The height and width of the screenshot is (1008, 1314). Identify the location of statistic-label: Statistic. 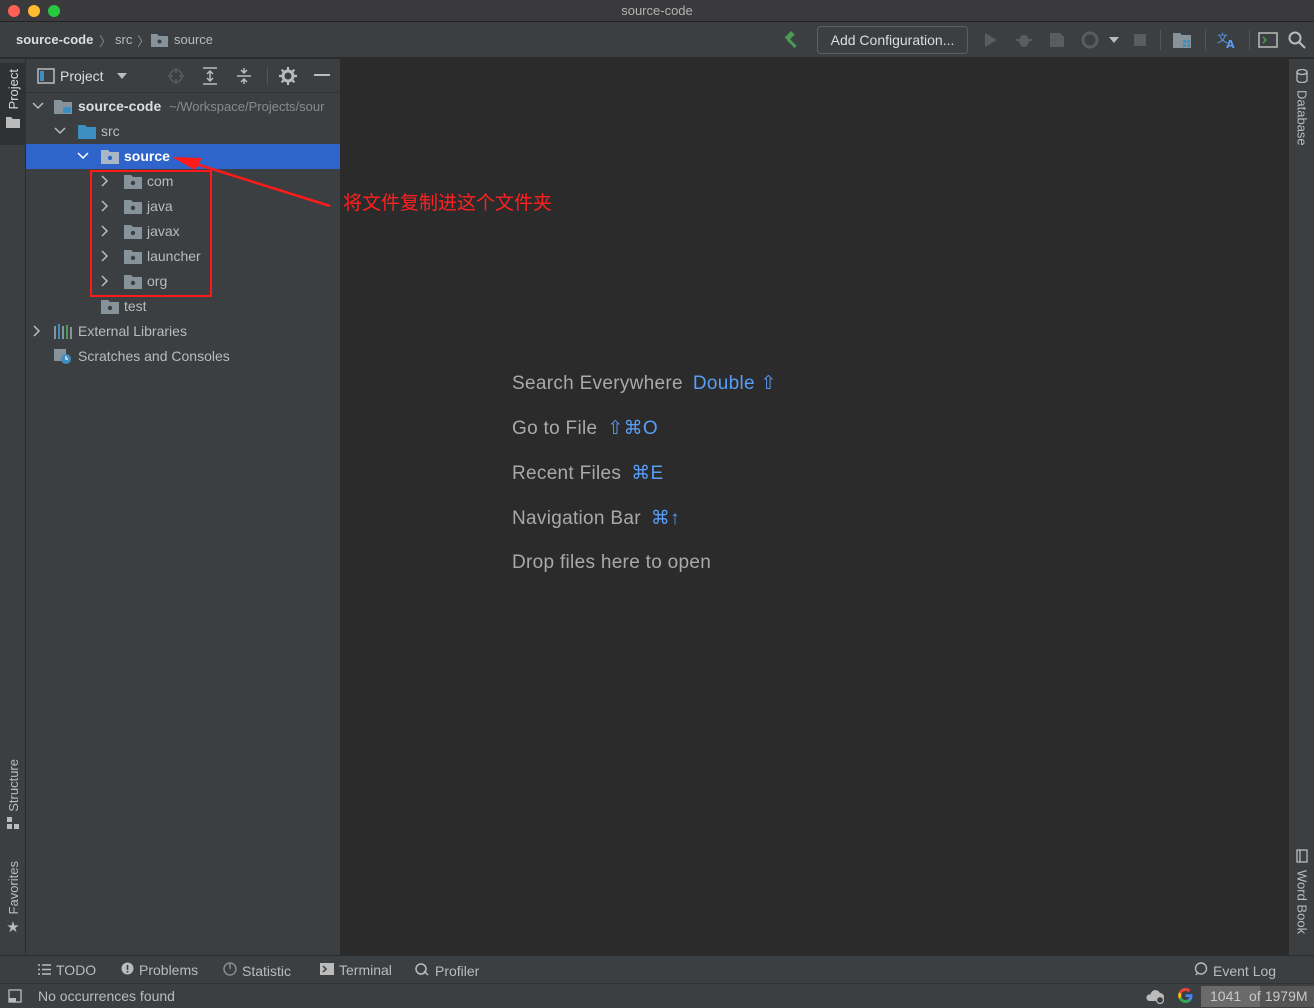
(267, 970).